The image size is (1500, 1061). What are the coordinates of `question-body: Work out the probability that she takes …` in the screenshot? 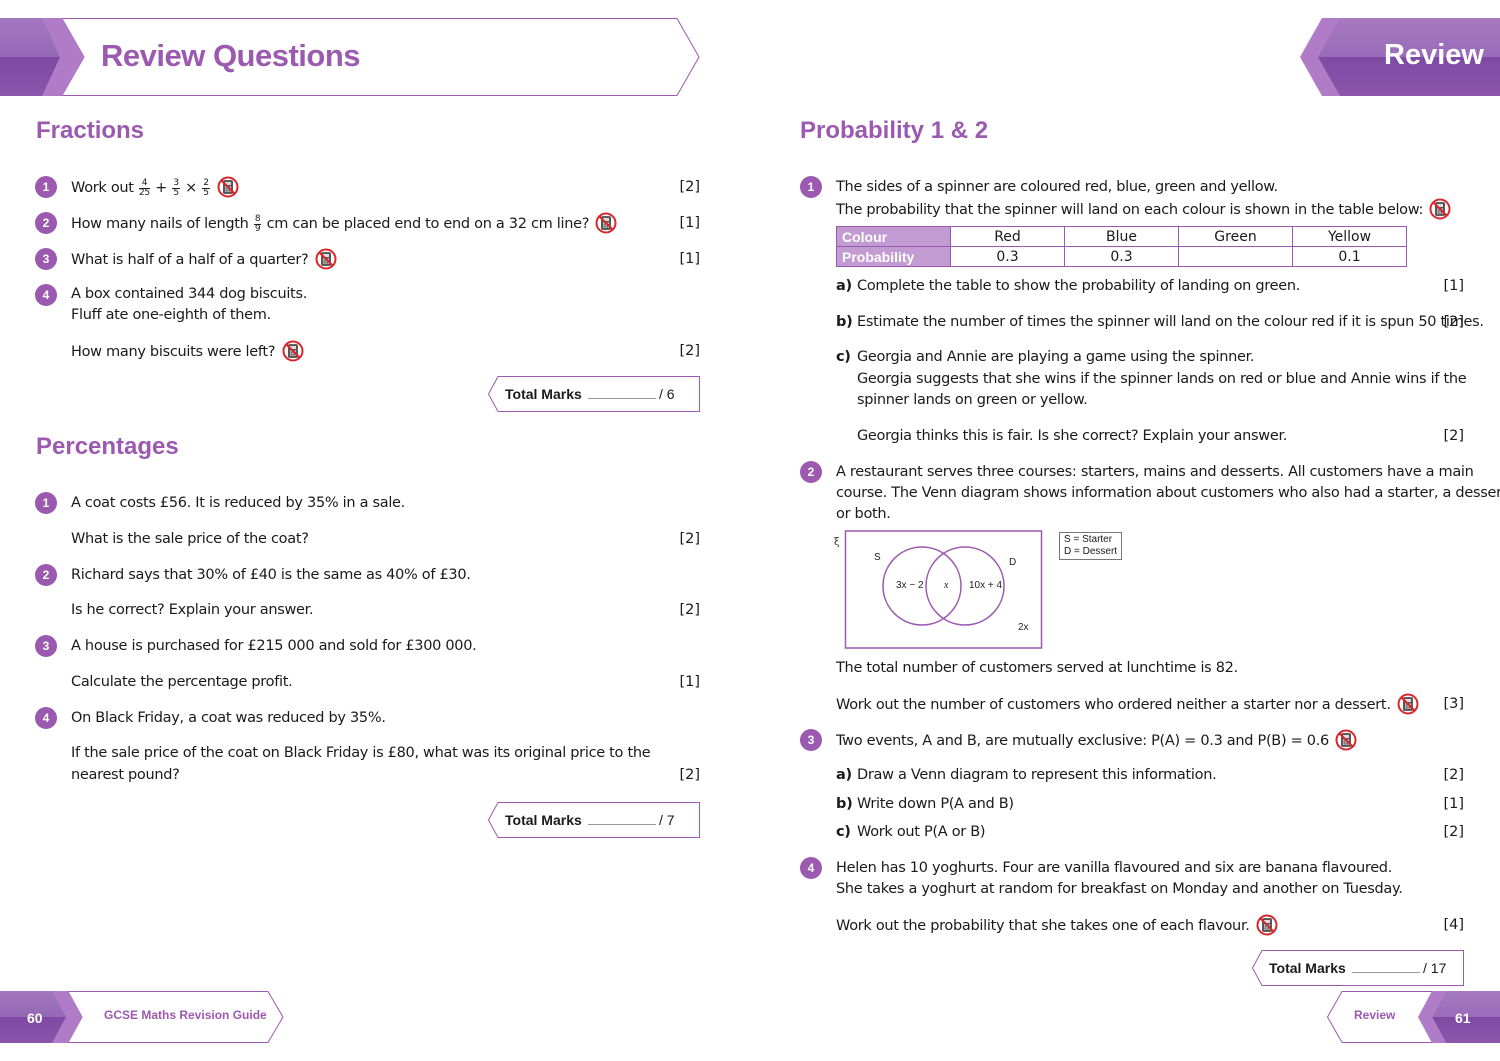 It's located at (1043, 926).